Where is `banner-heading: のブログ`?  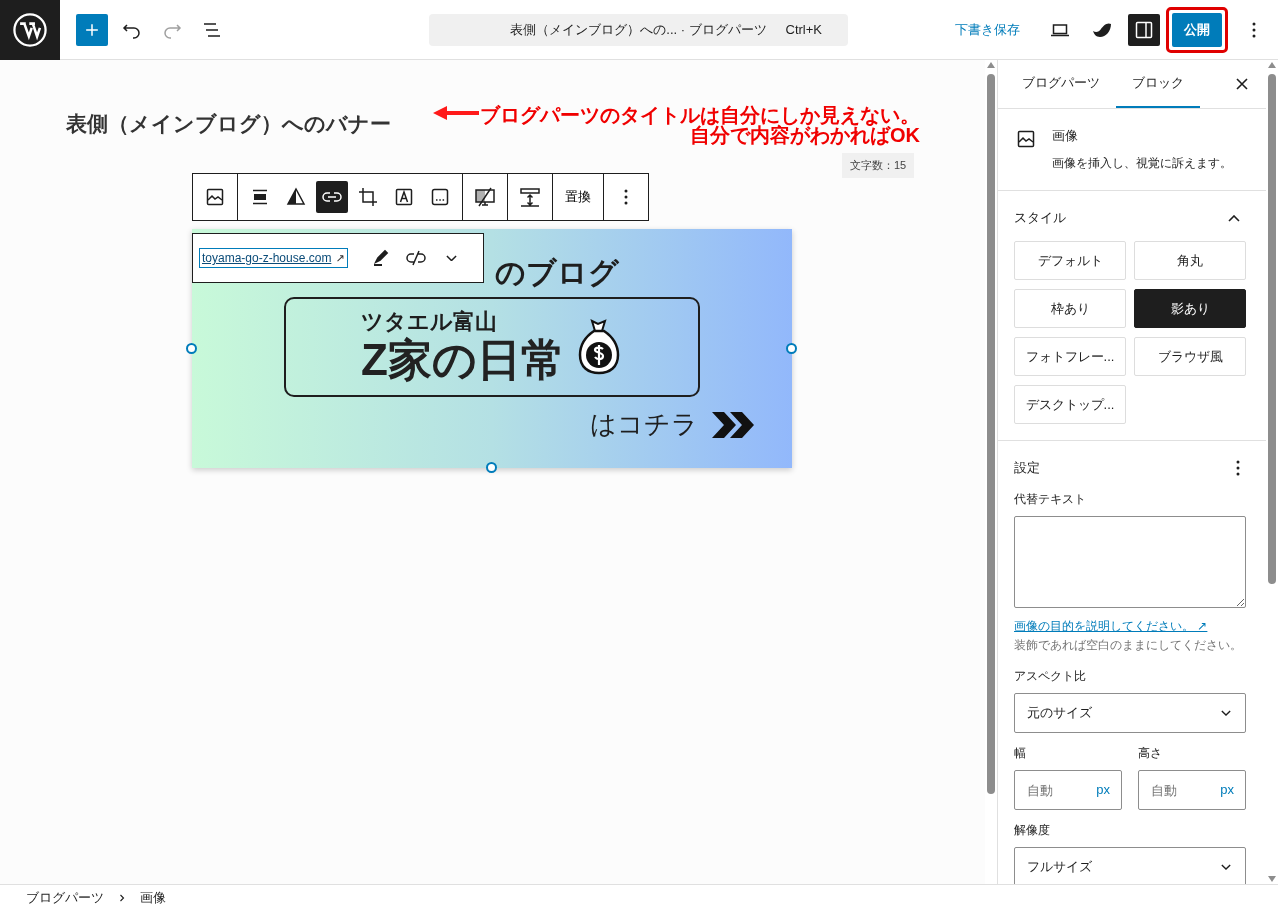 banner-heading: のブログ is located at coordinates (557, 273).